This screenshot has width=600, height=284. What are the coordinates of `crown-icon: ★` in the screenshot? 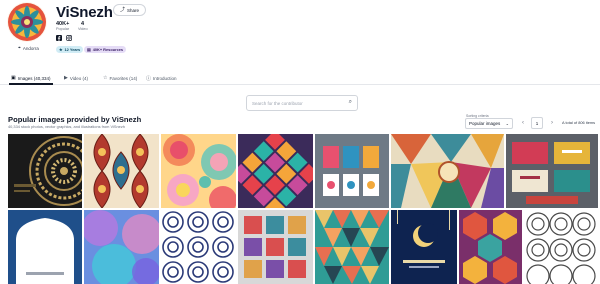 It's located at (61, 49).